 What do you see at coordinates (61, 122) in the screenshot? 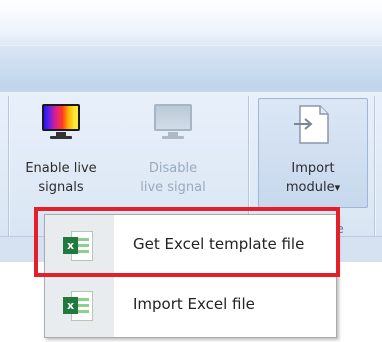
I see `monitor-color-bars-icon` at bounding box center [61, 122].